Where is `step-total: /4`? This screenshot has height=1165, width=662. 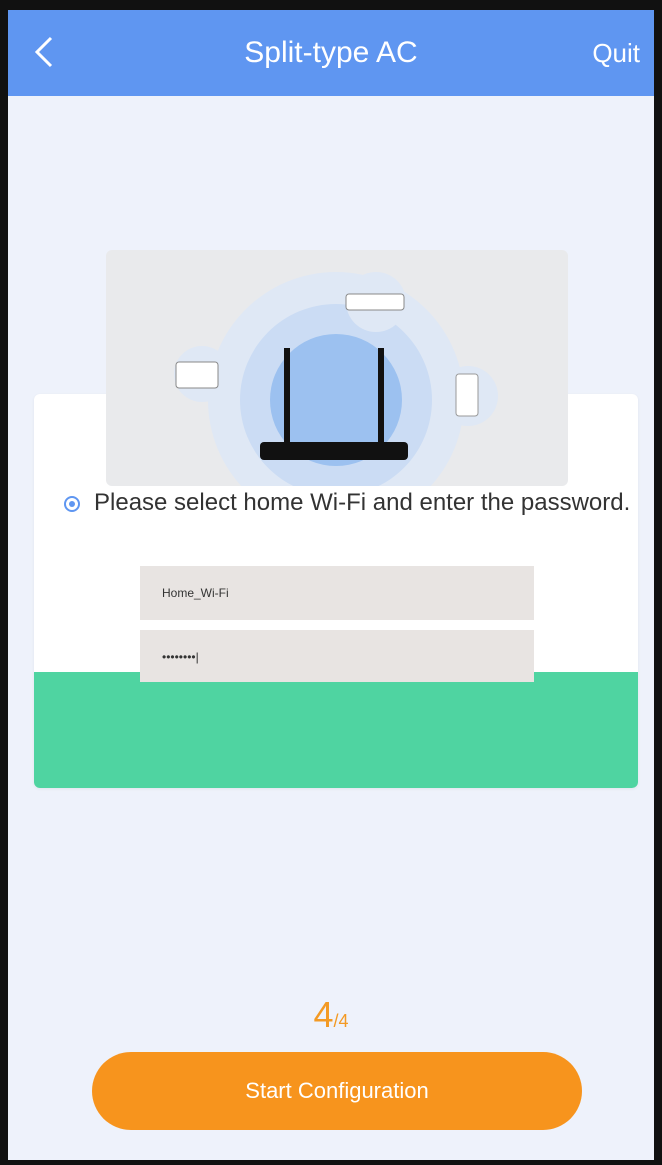 step-total: /4 is located at coordinates (341, 1021).